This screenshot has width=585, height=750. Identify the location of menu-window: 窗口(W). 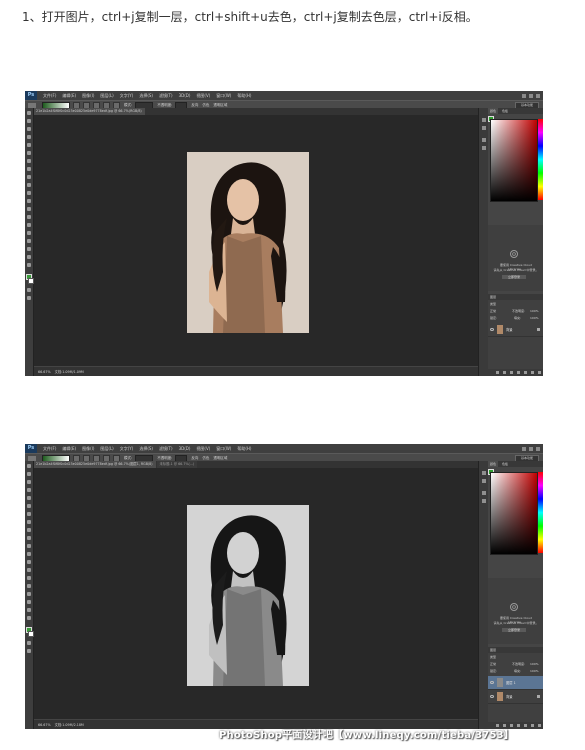
(223, 96).